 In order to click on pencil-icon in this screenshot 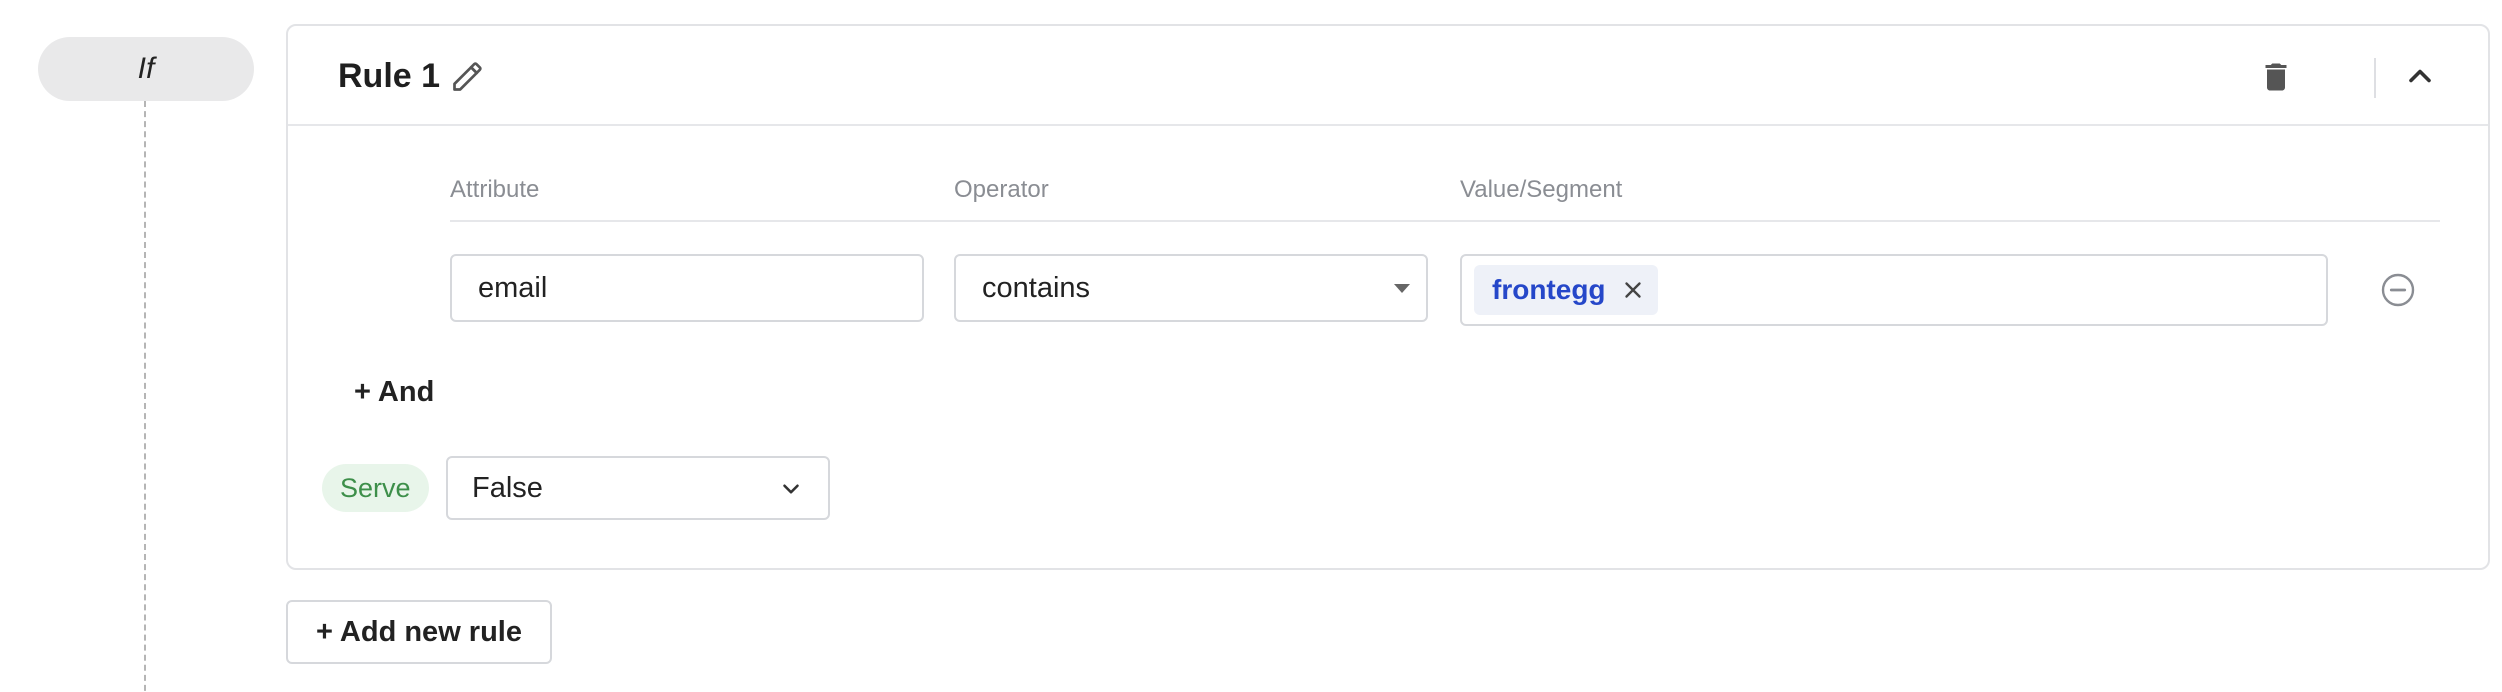, I will do `click(468, 76)`.